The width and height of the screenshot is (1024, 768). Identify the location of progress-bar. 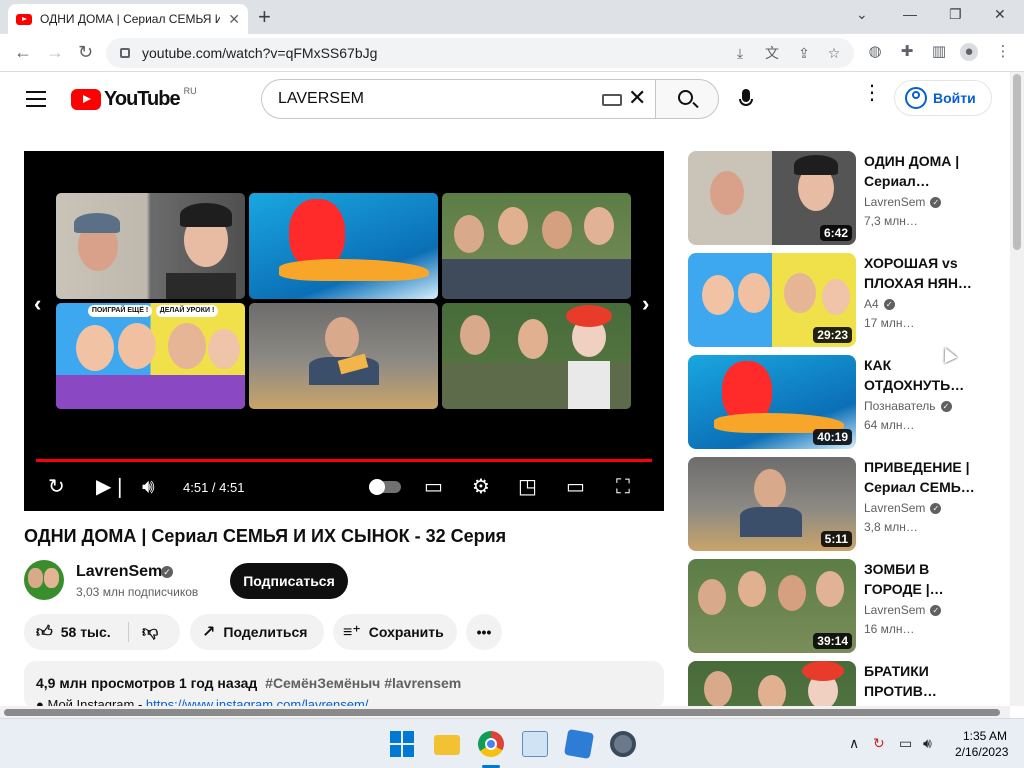
(344, 460).